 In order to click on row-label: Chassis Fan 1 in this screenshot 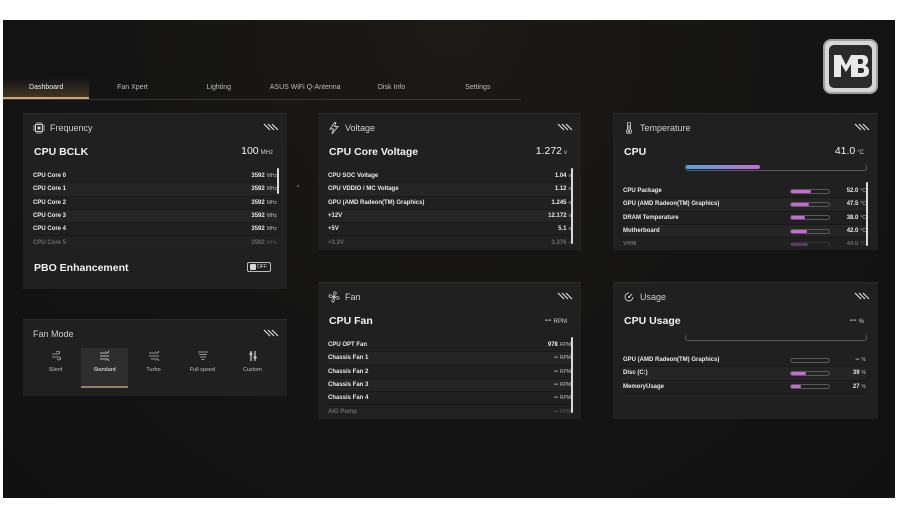, I will do `click(348, 358)`.